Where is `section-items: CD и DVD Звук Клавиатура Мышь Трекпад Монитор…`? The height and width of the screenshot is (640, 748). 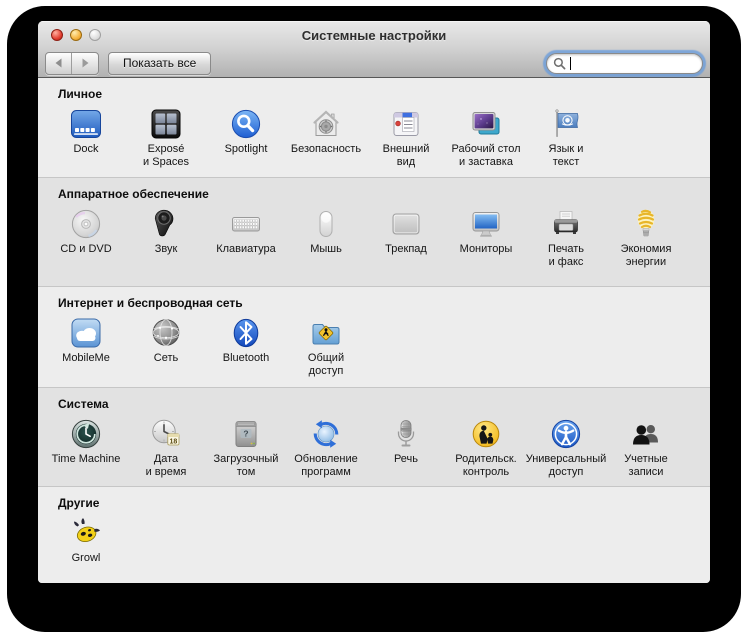
section-items: CD и DVD Звук Клавиатура Мышь Трекпад Монитор… is located at coordinates (374, 238).